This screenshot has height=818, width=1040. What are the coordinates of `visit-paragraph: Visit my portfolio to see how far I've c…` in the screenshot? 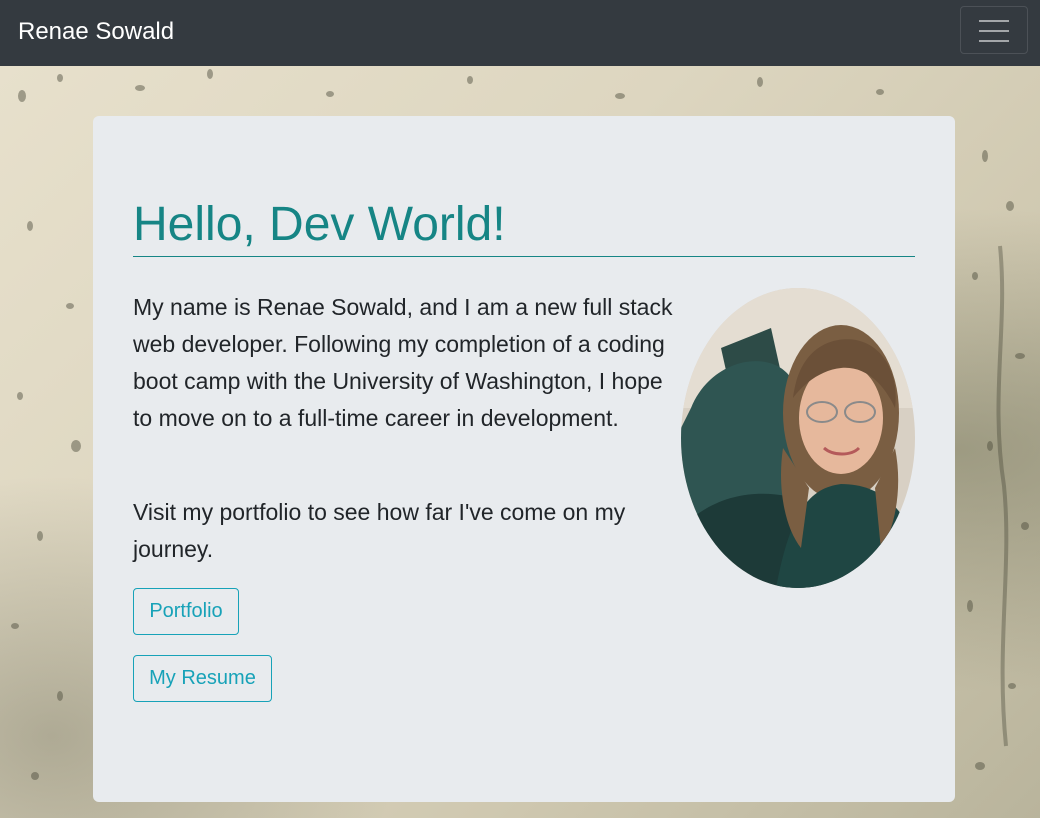 It's located at (379, 530).